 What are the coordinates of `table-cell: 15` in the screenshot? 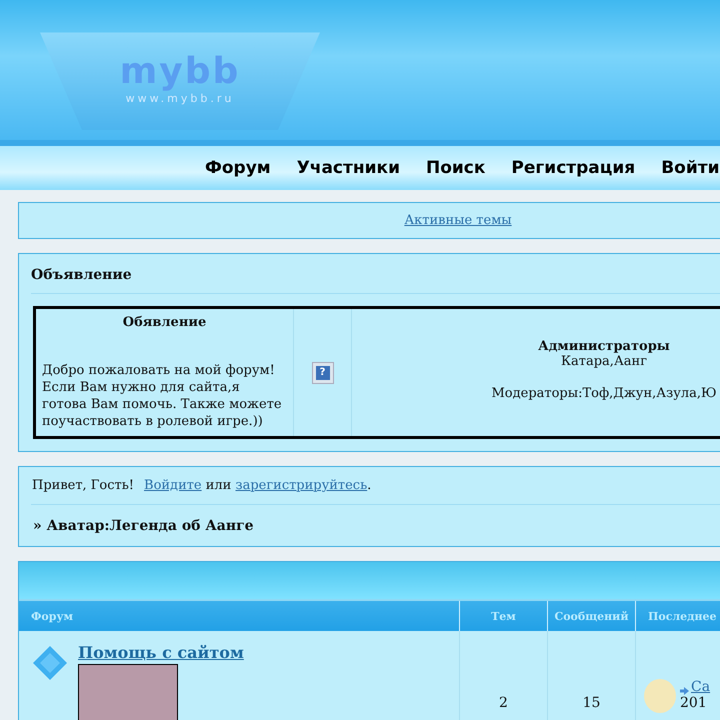 It's located at (592, 675).